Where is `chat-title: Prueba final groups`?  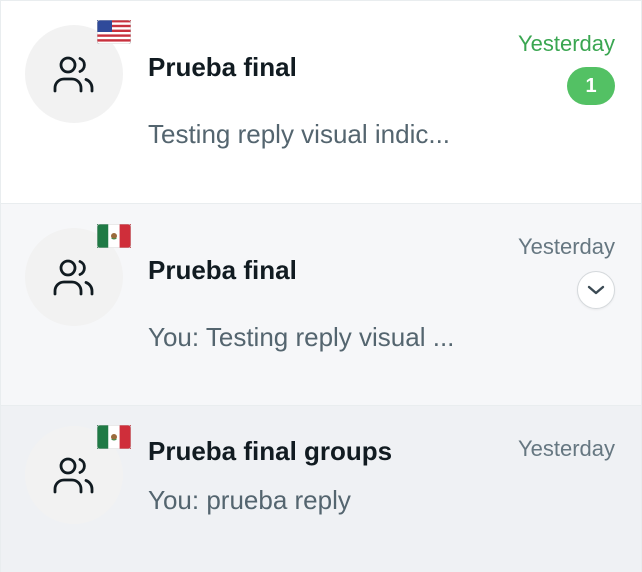
chat-title: Prueba final groups is located at coordinates (270, 451).